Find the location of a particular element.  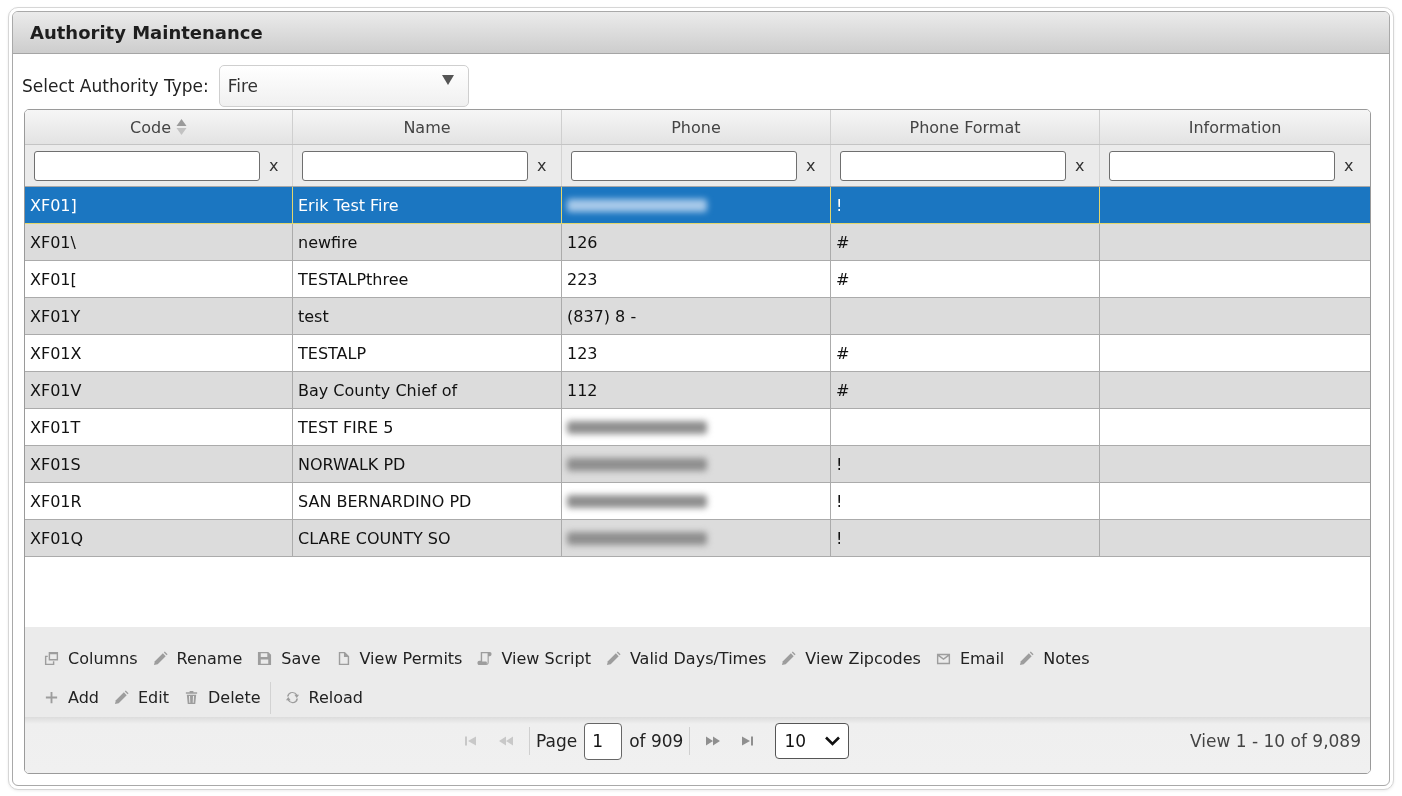

table-cell: 123 is located at coordinates (696, 353).